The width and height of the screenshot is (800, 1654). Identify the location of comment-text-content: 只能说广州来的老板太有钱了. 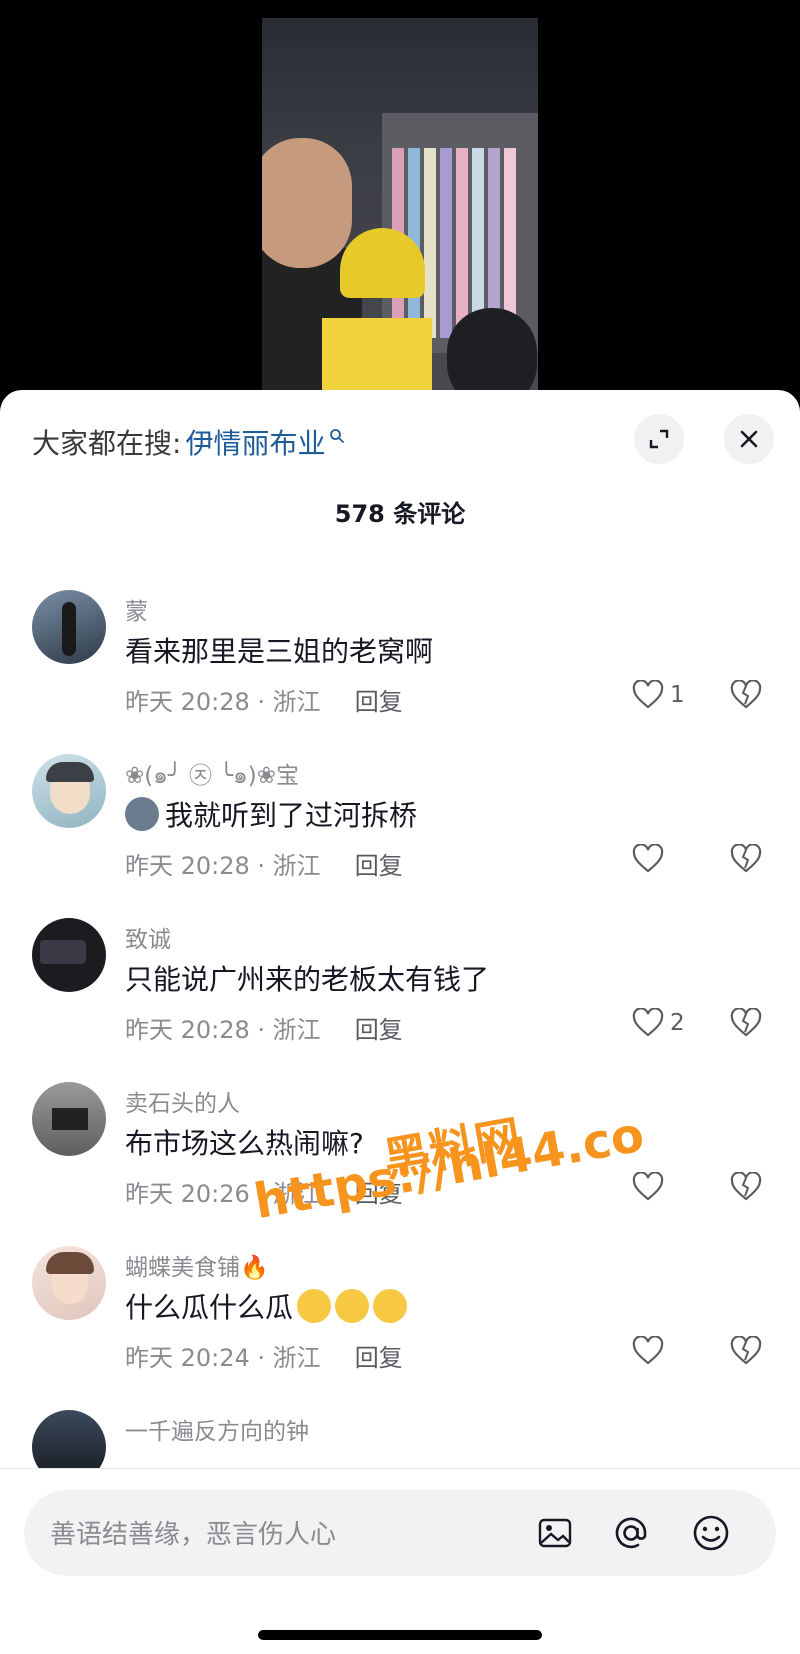
(307, 979).